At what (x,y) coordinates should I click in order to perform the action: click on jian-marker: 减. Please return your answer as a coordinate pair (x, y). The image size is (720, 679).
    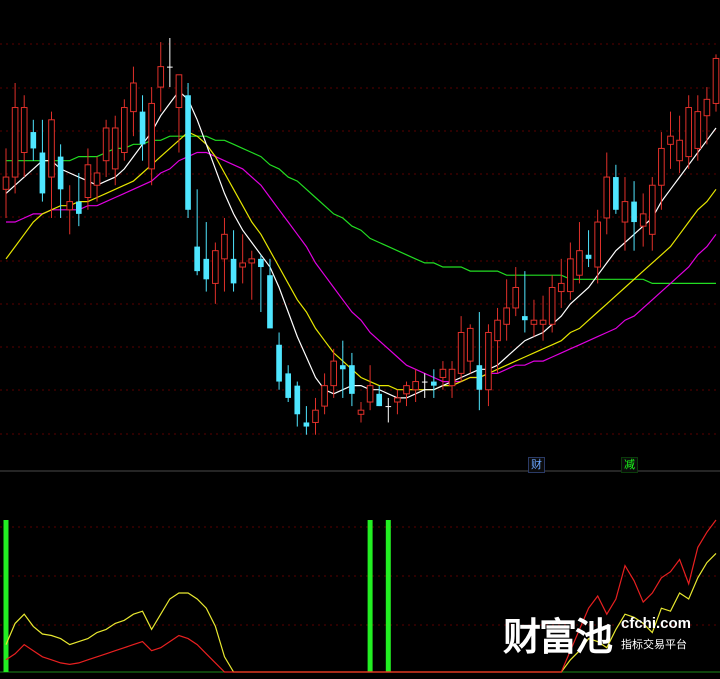
    Looking at the image, I should click on (629, 465).